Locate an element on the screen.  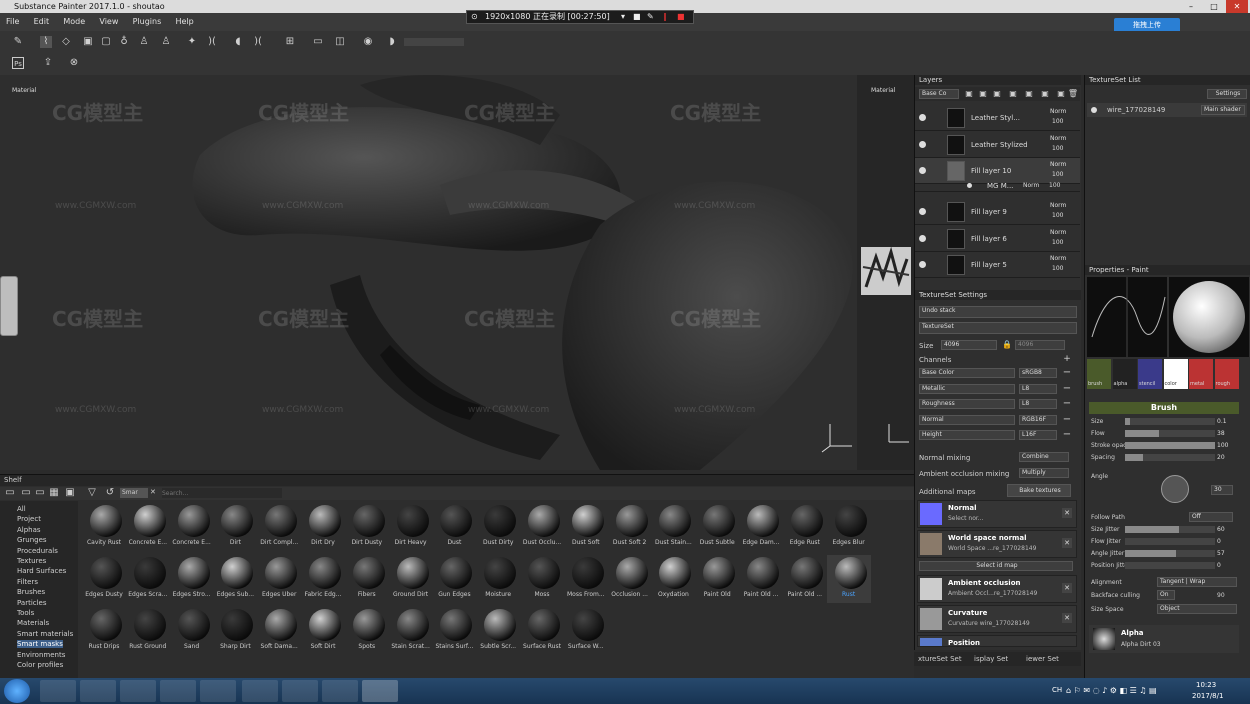
taskbar-explorer-icon is located at coordinates (98, 691).